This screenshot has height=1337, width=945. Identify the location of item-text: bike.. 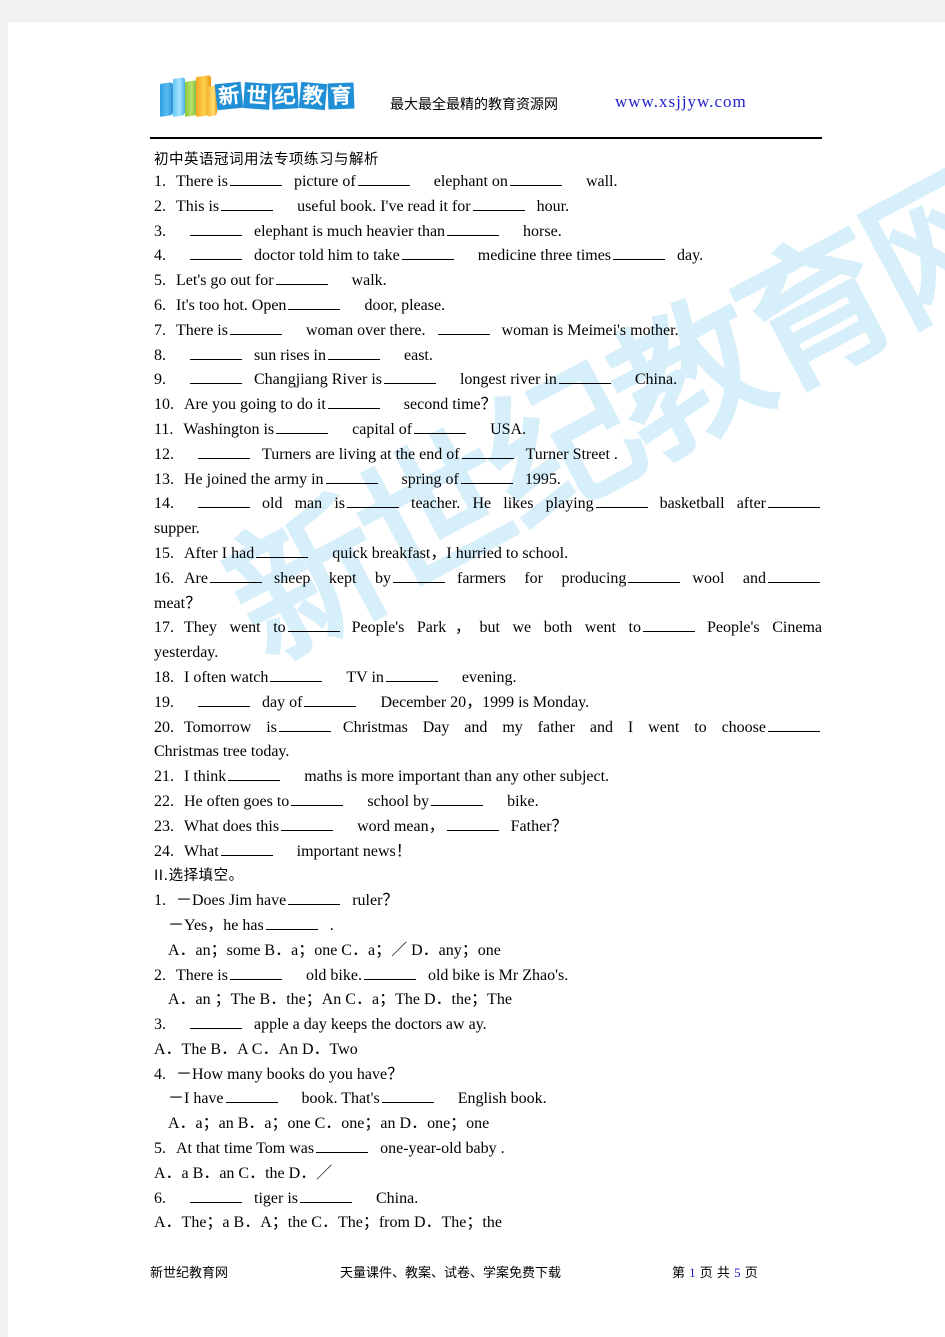
(523, 801).